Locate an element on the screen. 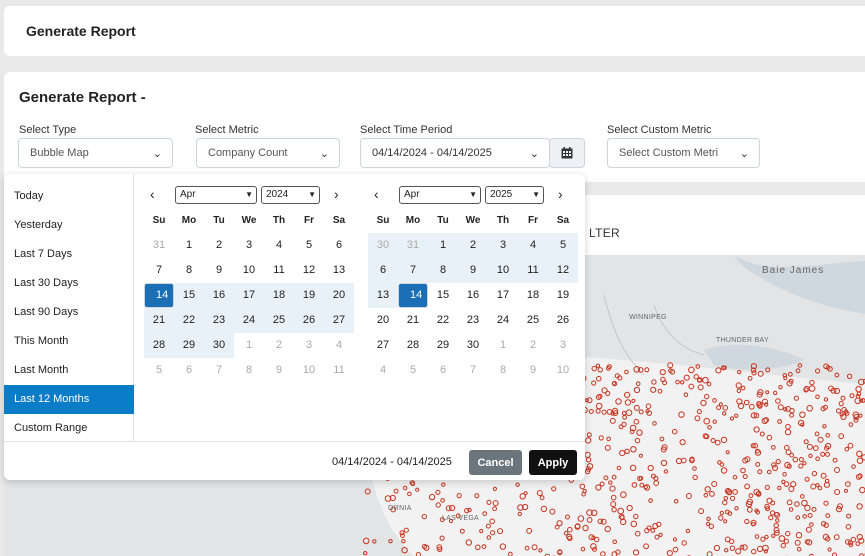  period-select: 04/14/2024 - 04/14/2025 ⌄ is located at coordinates (455, 153).